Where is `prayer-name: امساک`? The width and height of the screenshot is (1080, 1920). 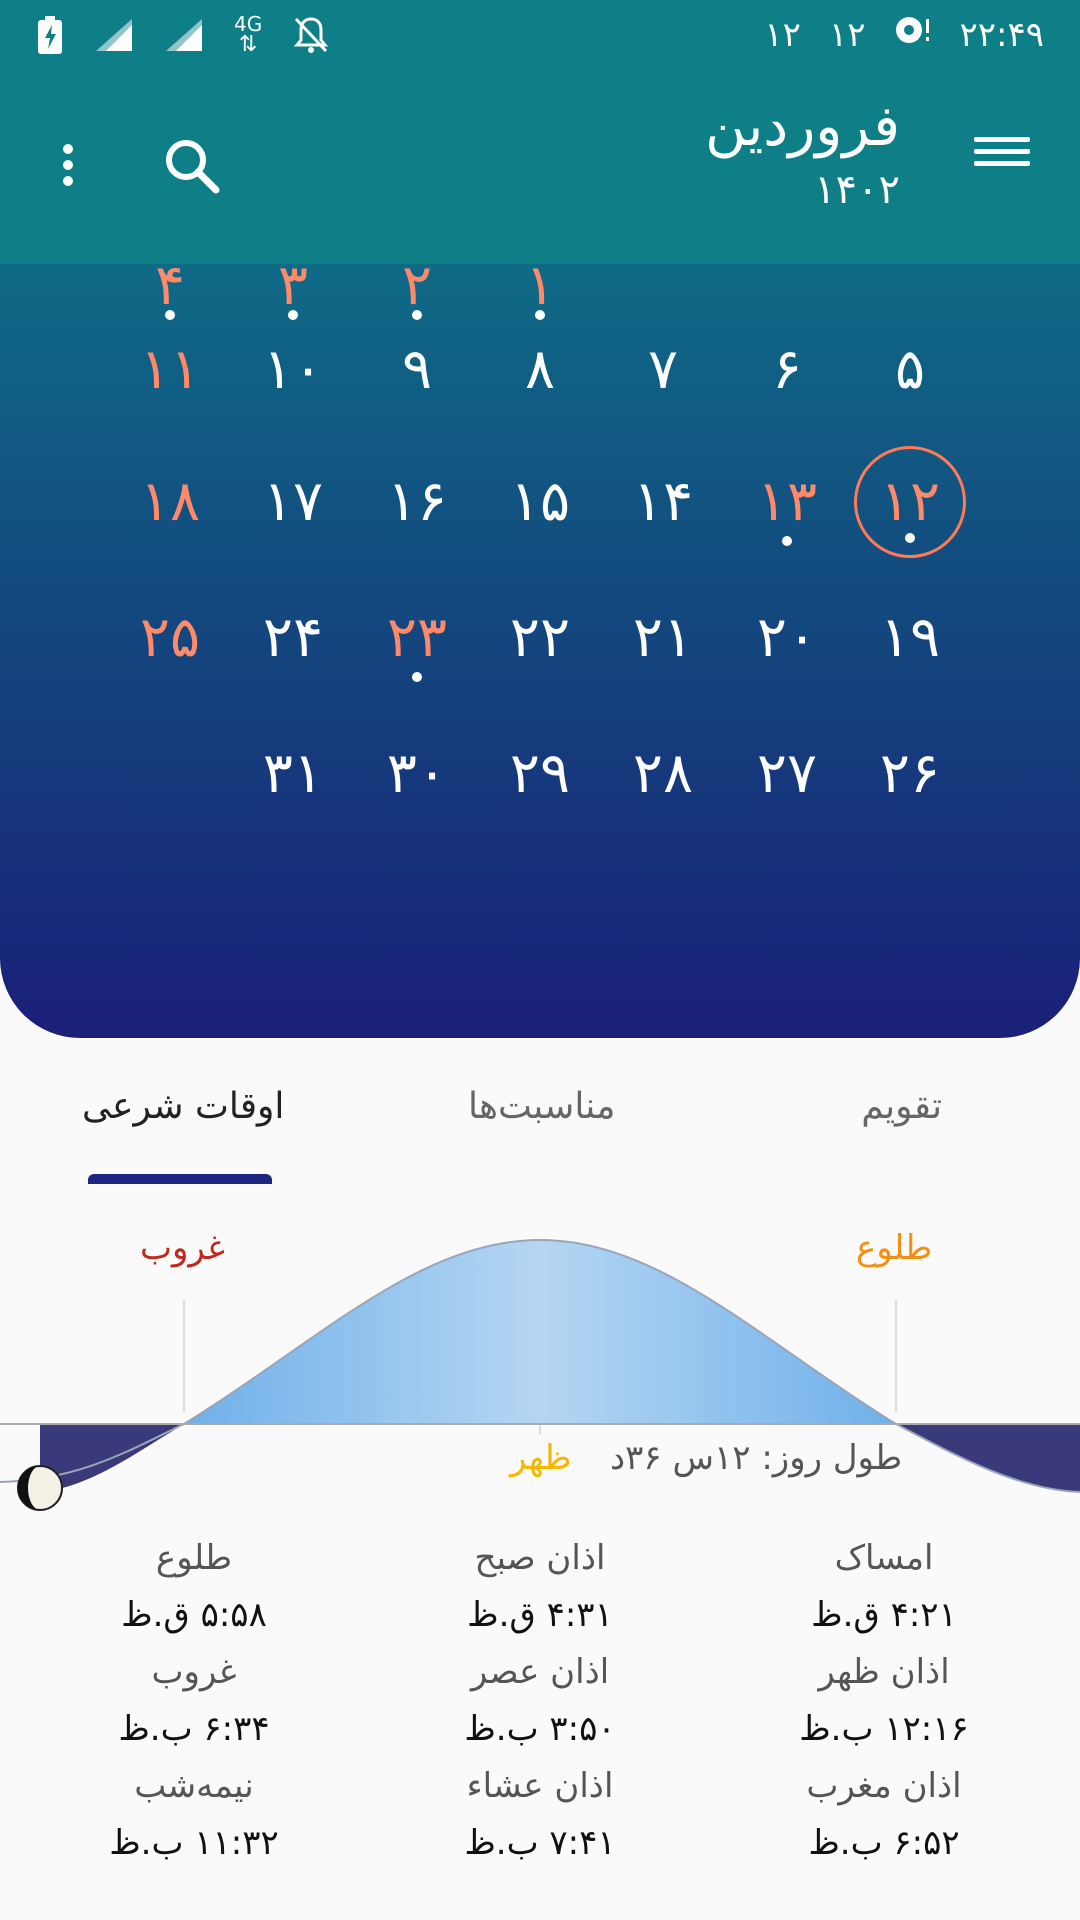 prayer-name: امساک is located at coordinates (884, 1558).